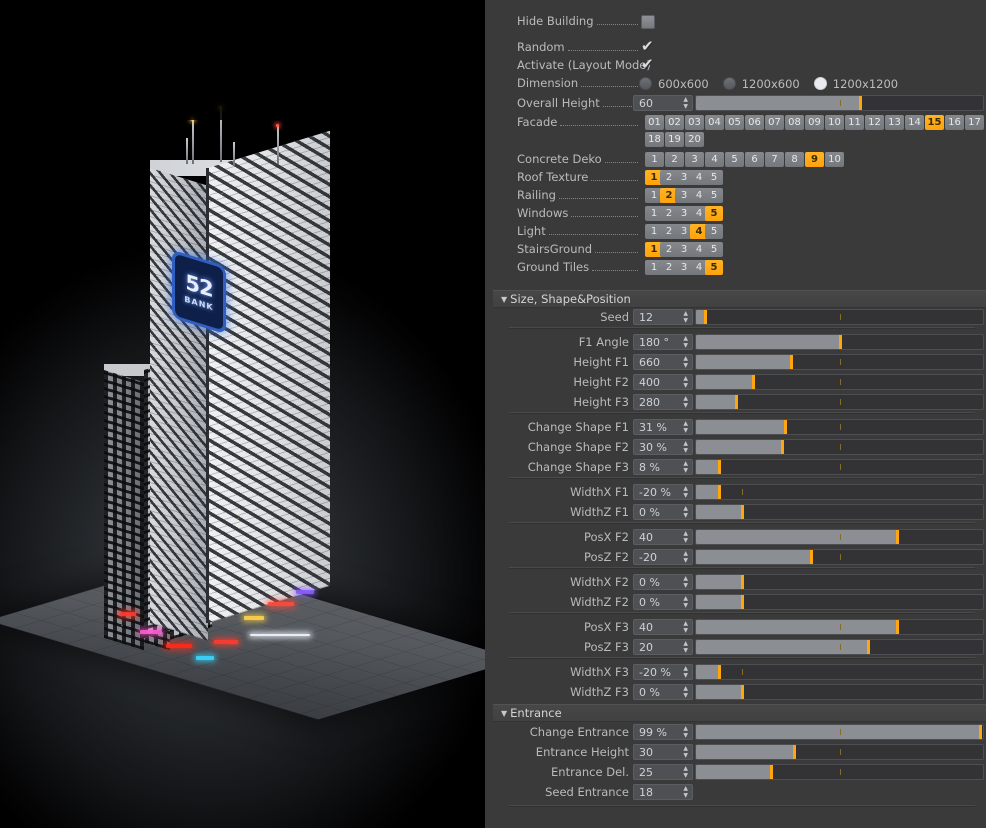  I want to click on spinner-arrows-overall-height: ▲ ▼, so click(687, 103).